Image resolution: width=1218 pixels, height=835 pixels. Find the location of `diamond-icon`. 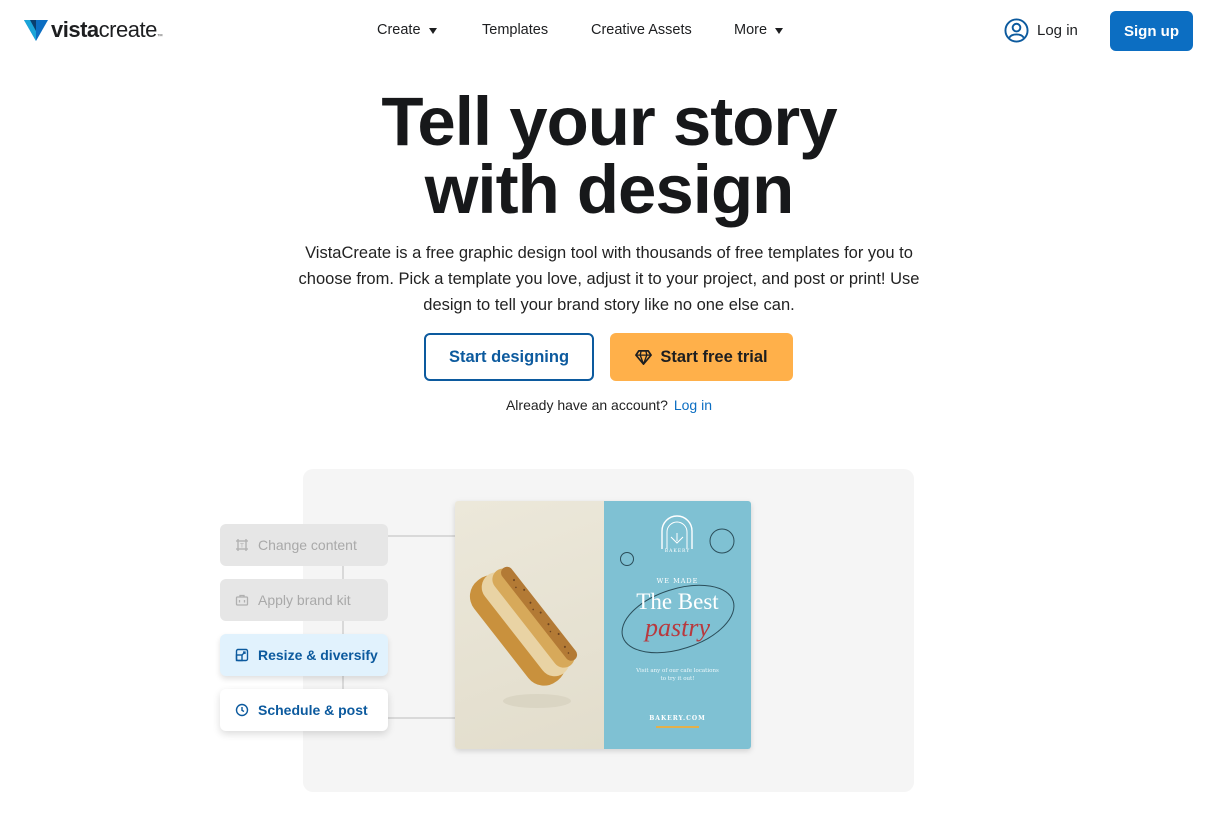

diamond-icon is located at coordinates (644, 357).